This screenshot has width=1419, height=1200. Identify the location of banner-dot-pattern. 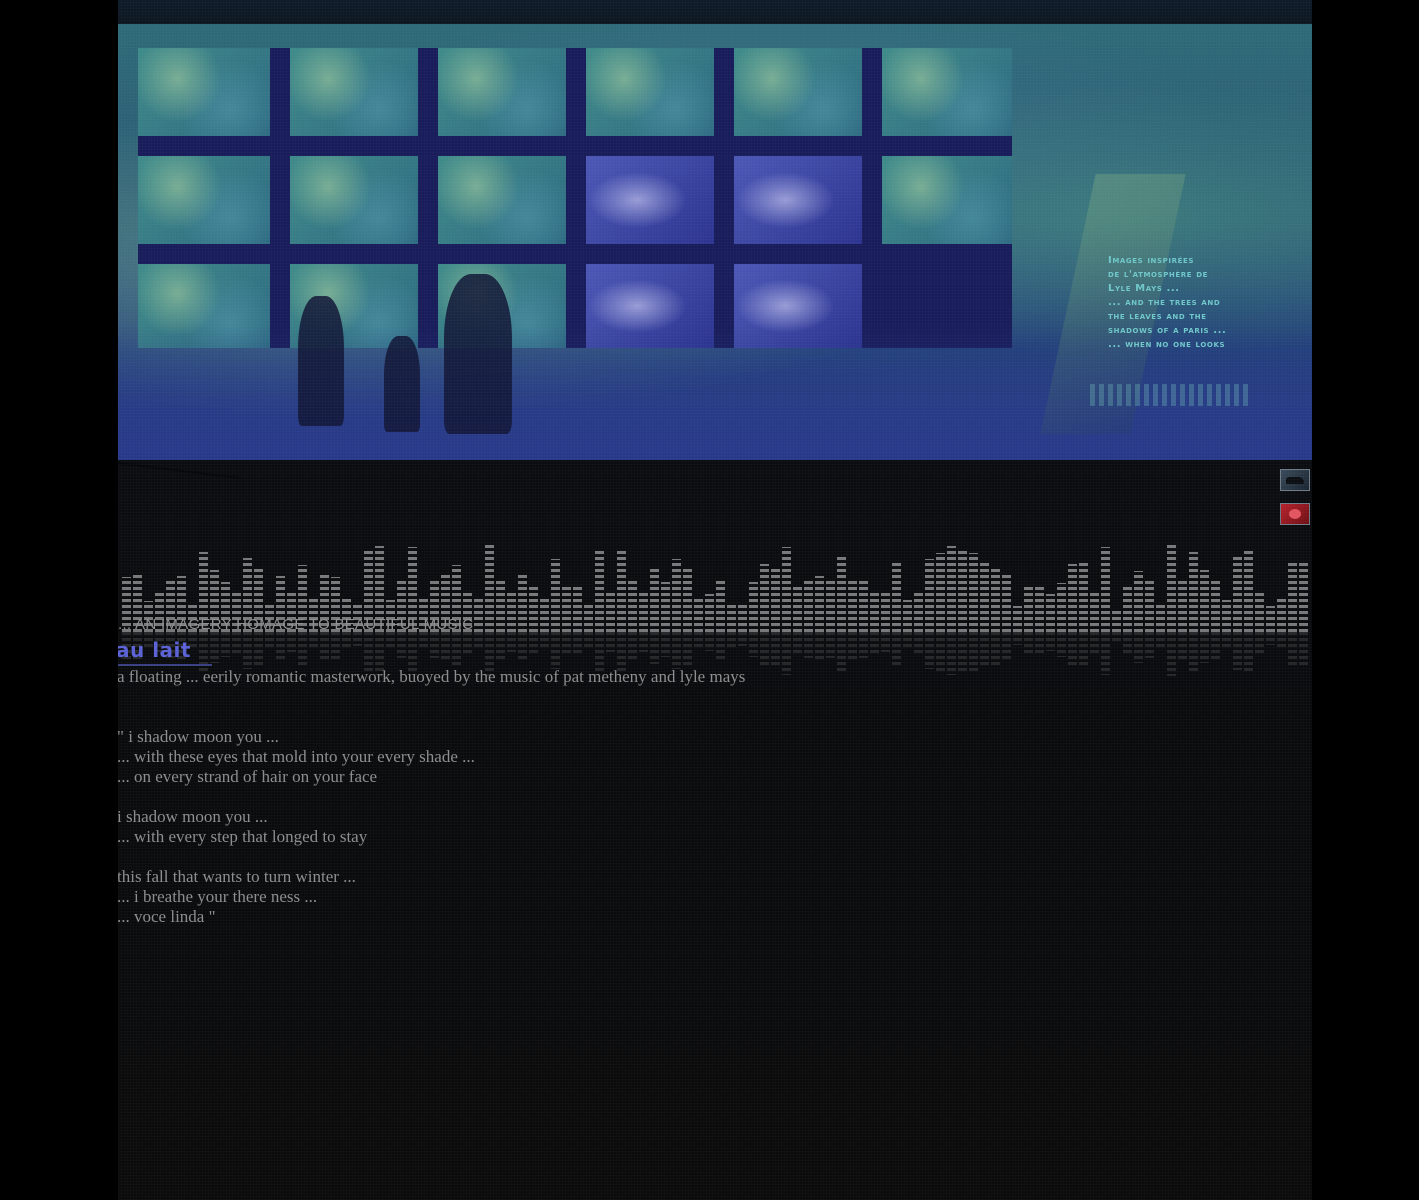
(1170, 395).